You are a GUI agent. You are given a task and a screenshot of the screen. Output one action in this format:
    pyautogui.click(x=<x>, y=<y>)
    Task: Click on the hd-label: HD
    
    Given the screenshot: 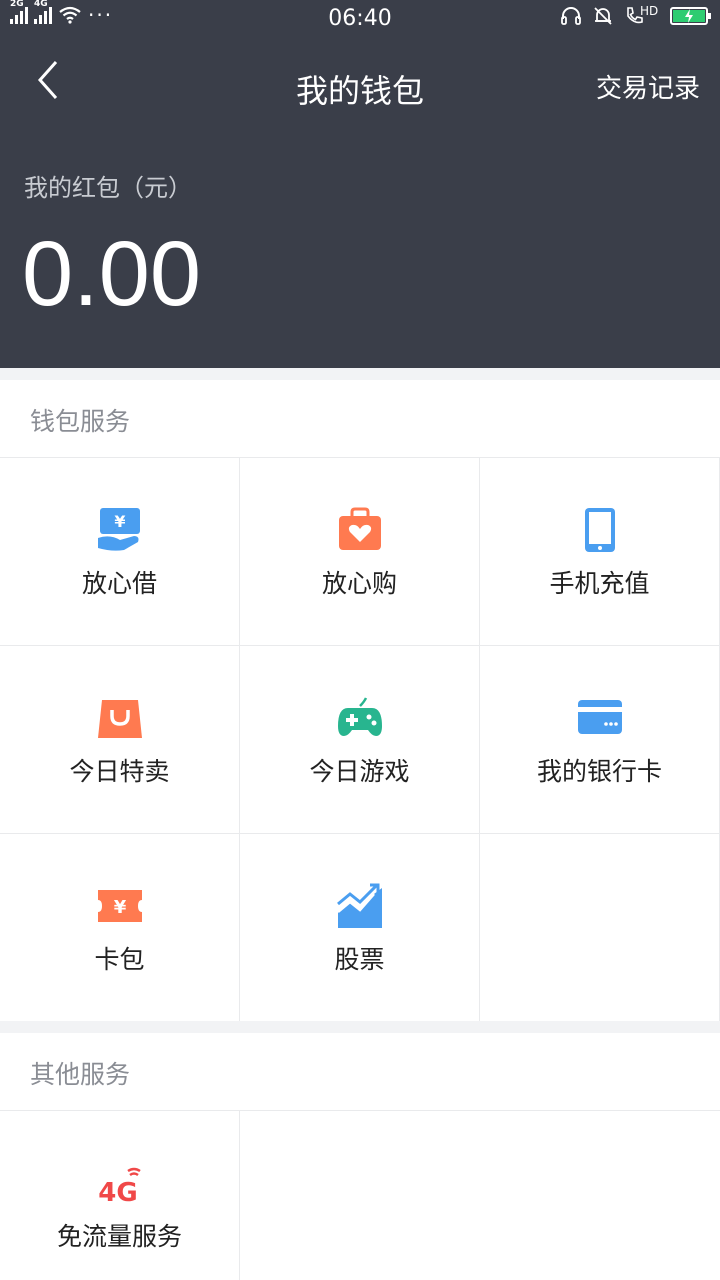 What is the action you would take?
    pyautogui.click(x=649, y=11)
    